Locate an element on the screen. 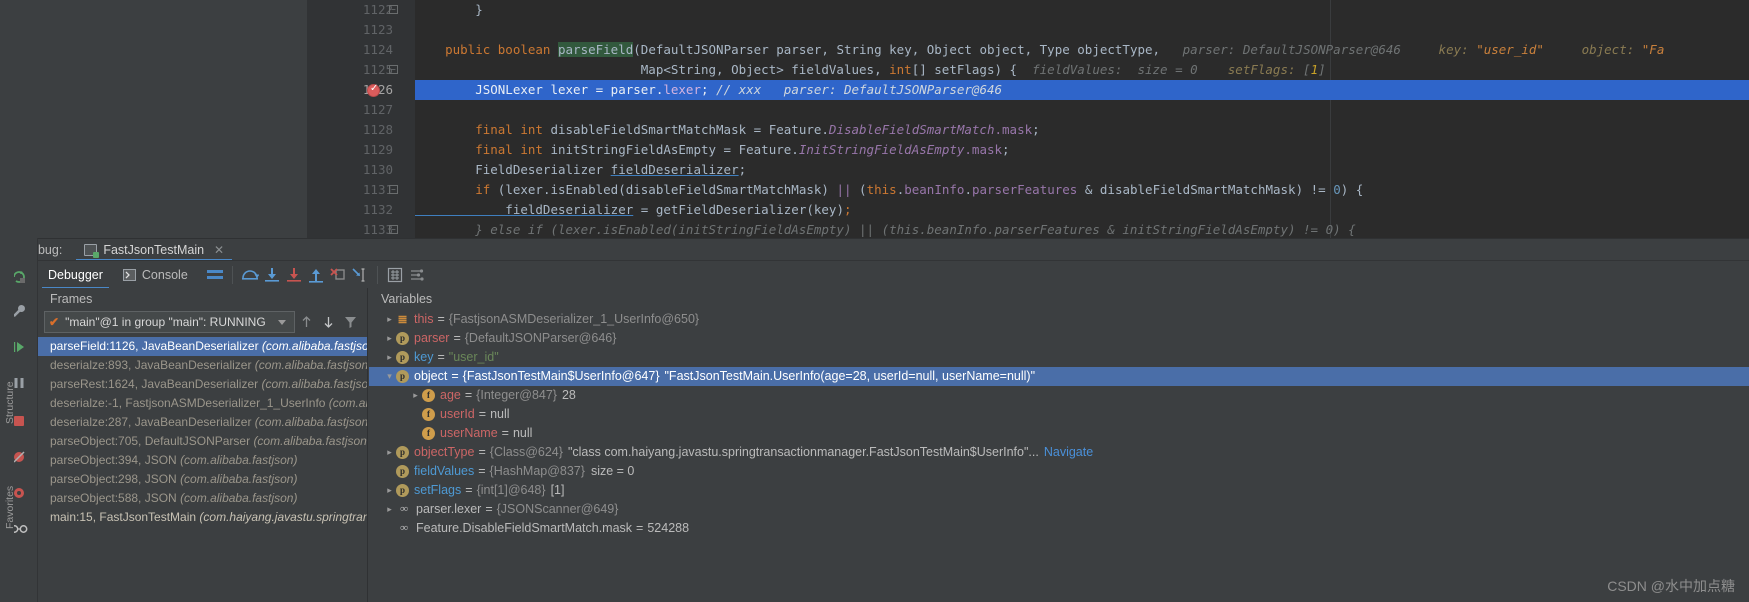 This screenshot has width=1749, height=602. line-number: 1122 is located at coordinates (377, 9).